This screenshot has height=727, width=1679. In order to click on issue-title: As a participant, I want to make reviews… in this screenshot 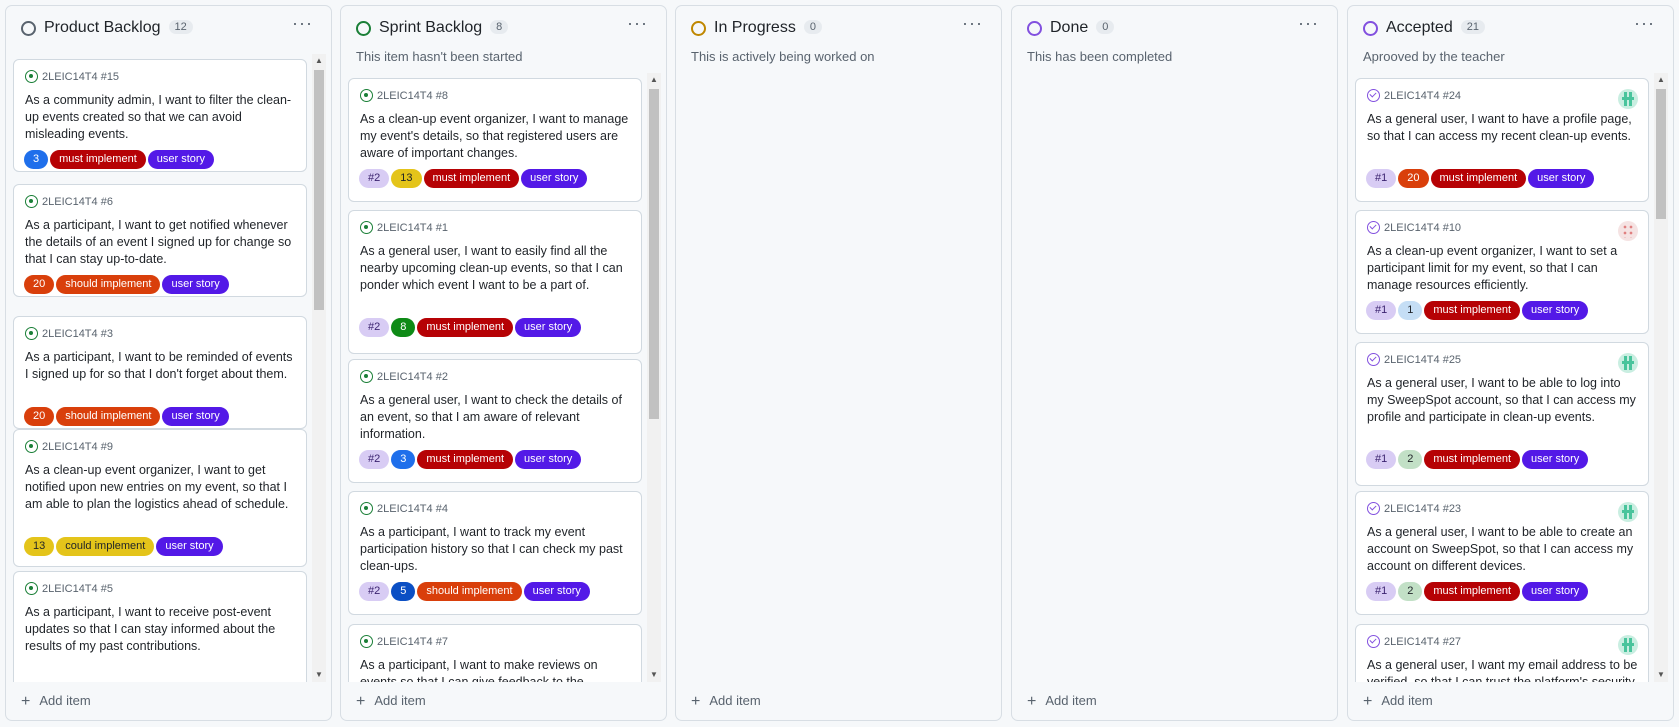, I will do `click(495, 669)`.